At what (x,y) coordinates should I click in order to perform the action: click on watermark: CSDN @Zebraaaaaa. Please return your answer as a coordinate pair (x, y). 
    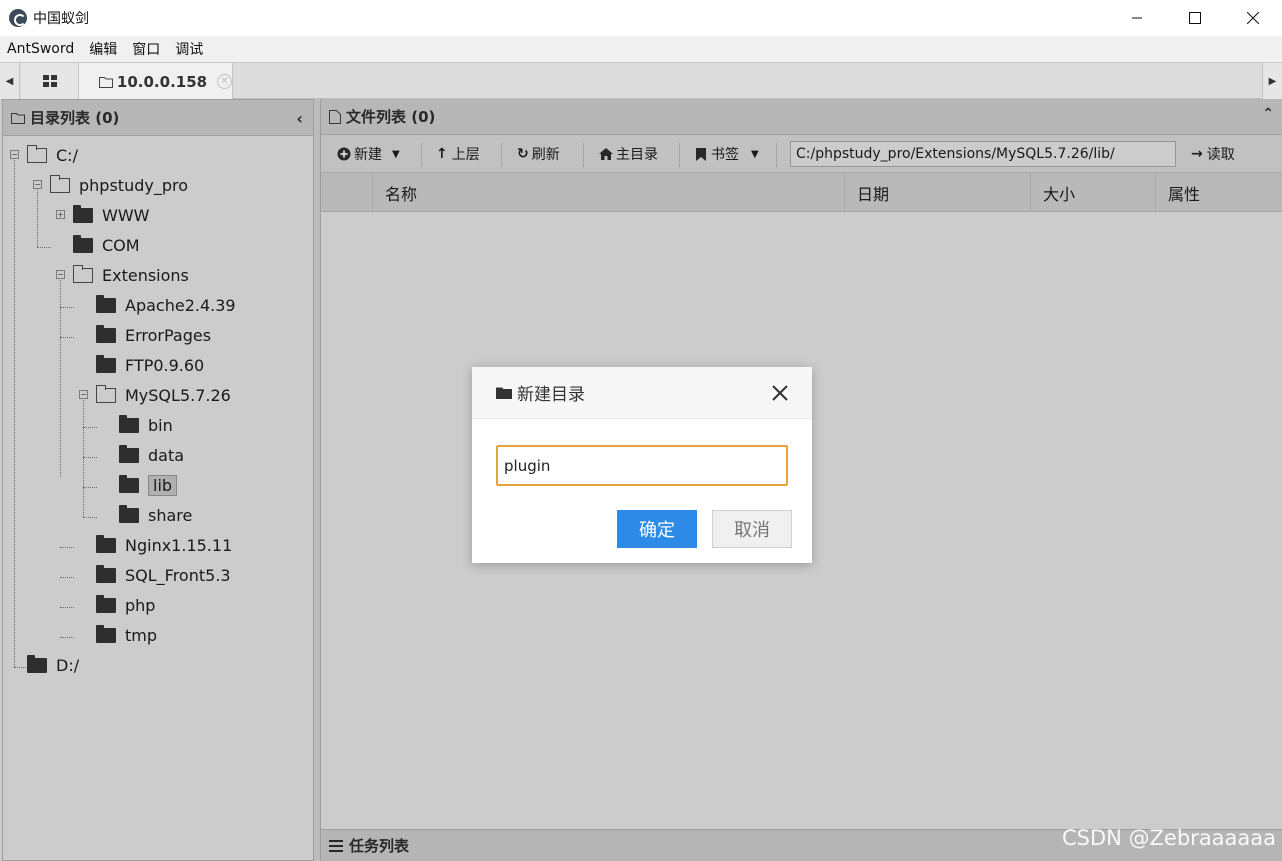
    Looking at the image, I should click on (1169, 838).